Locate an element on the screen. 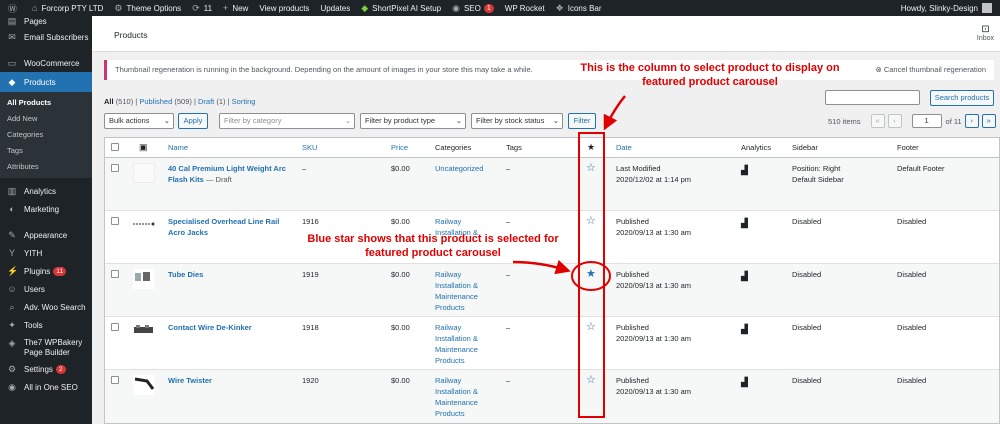  submenu-add-new: Add New is located at coordinates (46, 119).